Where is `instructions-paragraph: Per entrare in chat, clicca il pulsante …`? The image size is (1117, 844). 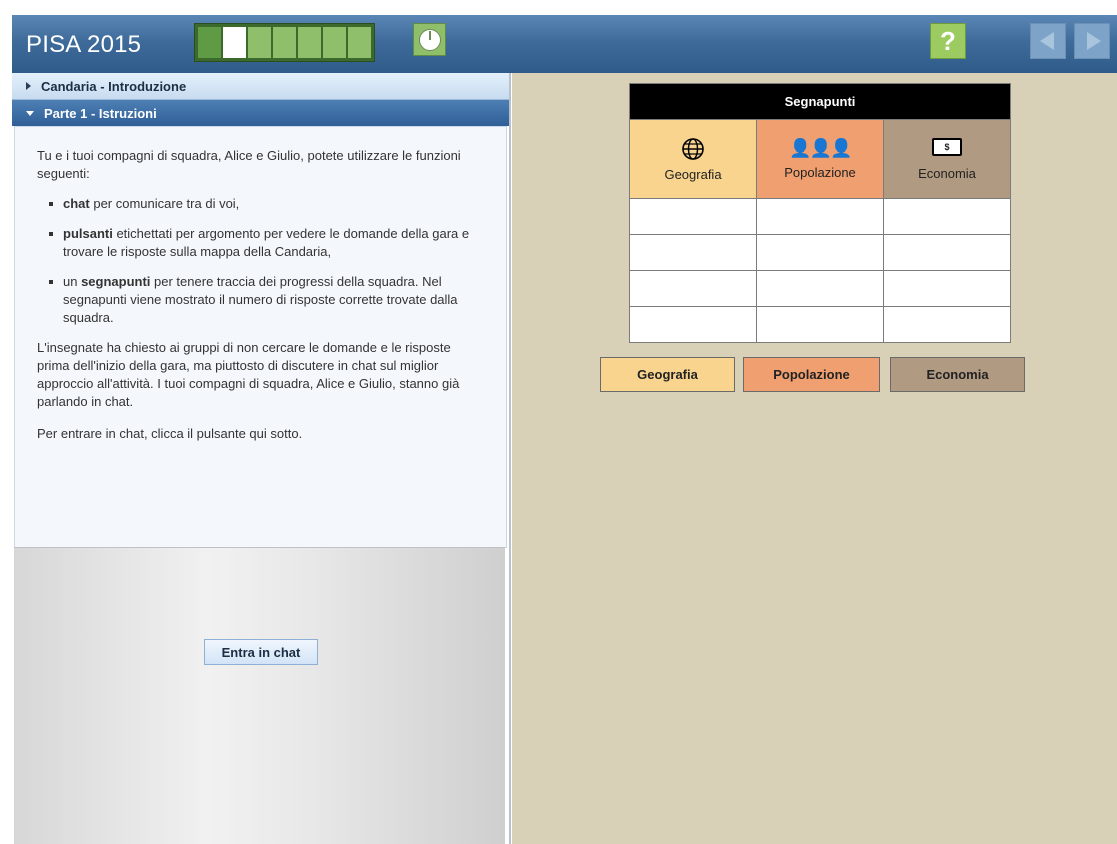 instructions-paragraph: Per entrare in chat, clicca il pulsante … is located at coordinates (170, 433).